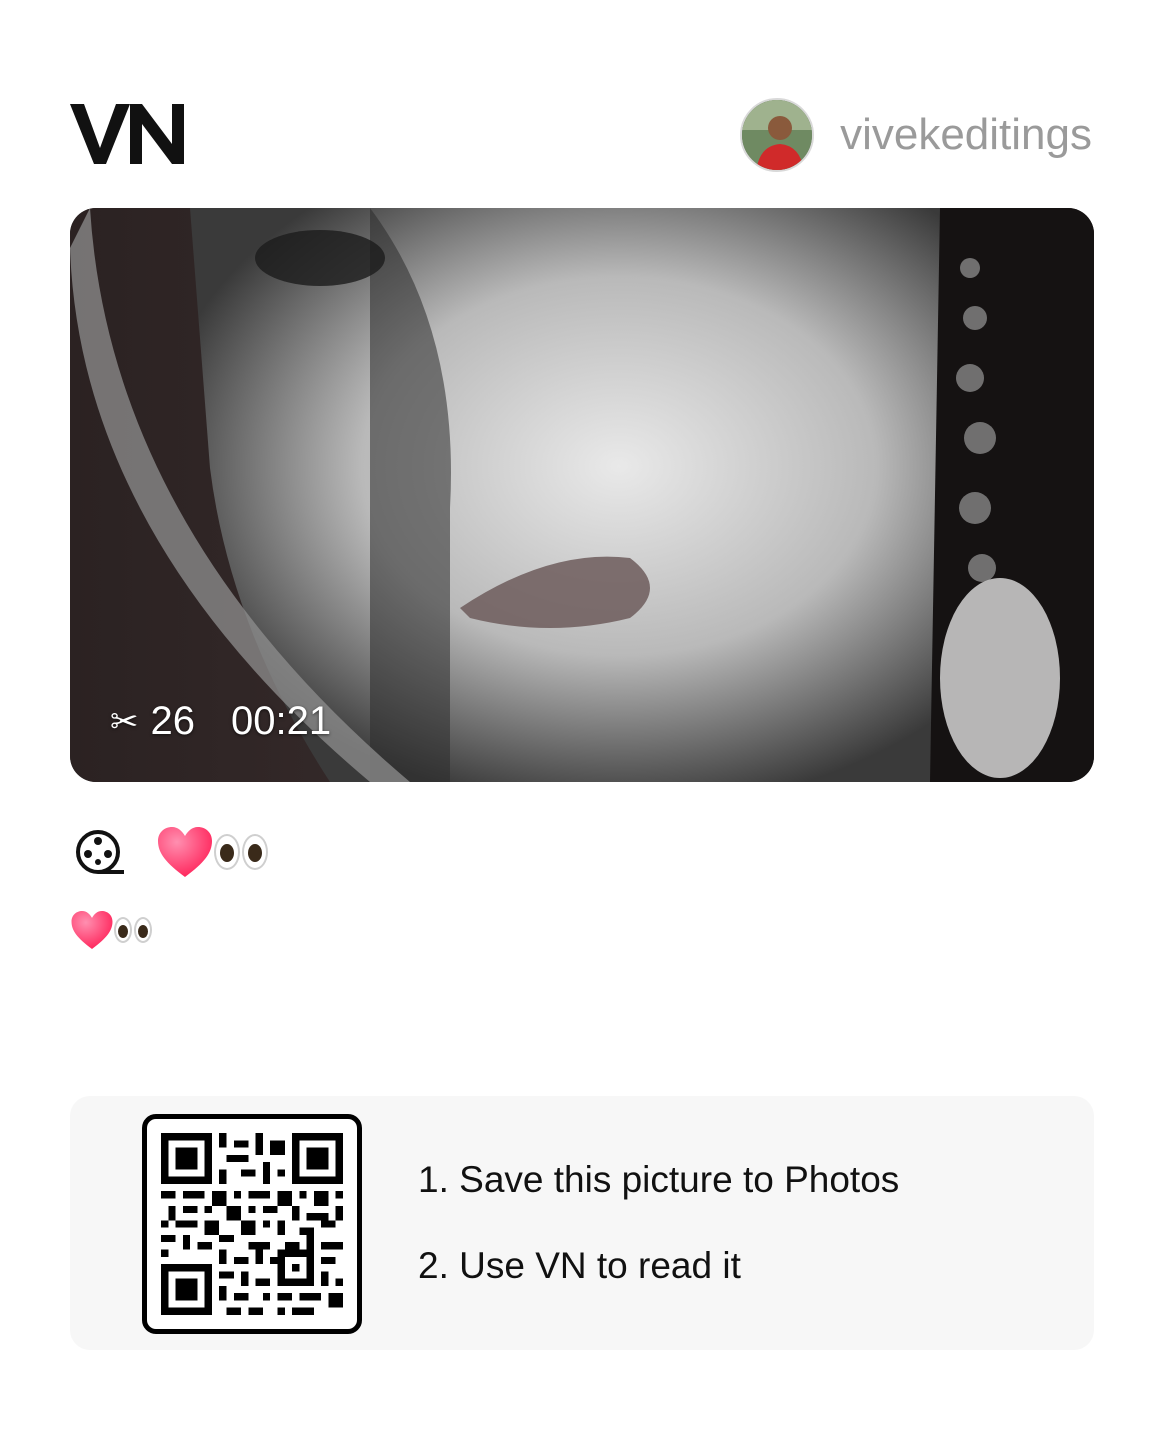  I want to click on vn-logo, so click(127, 134).